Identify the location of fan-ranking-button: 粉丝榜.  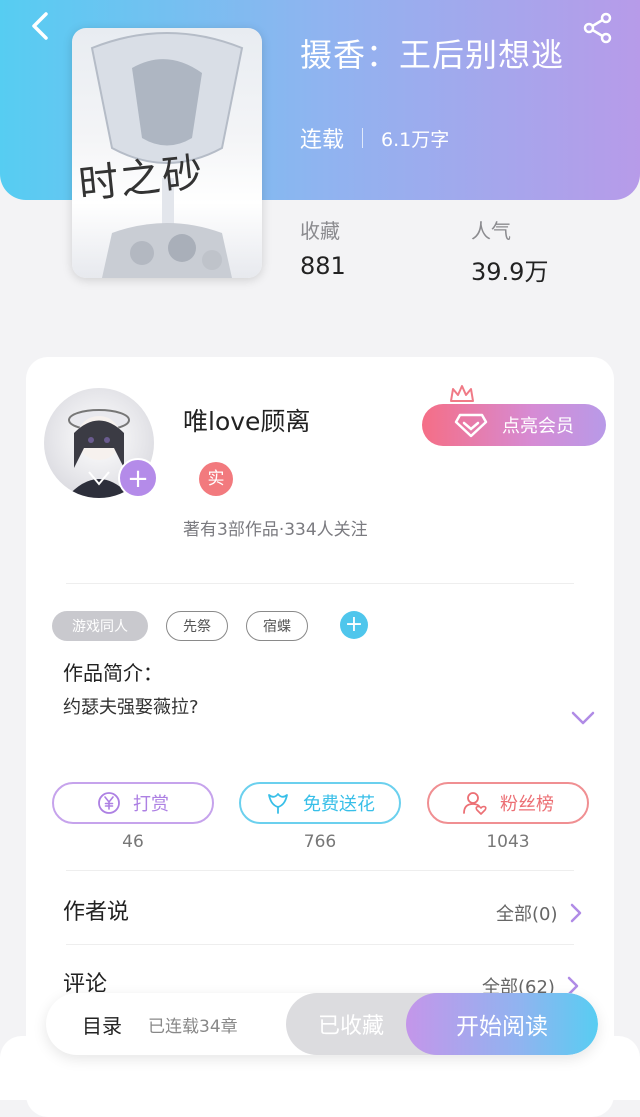
(508, 803).